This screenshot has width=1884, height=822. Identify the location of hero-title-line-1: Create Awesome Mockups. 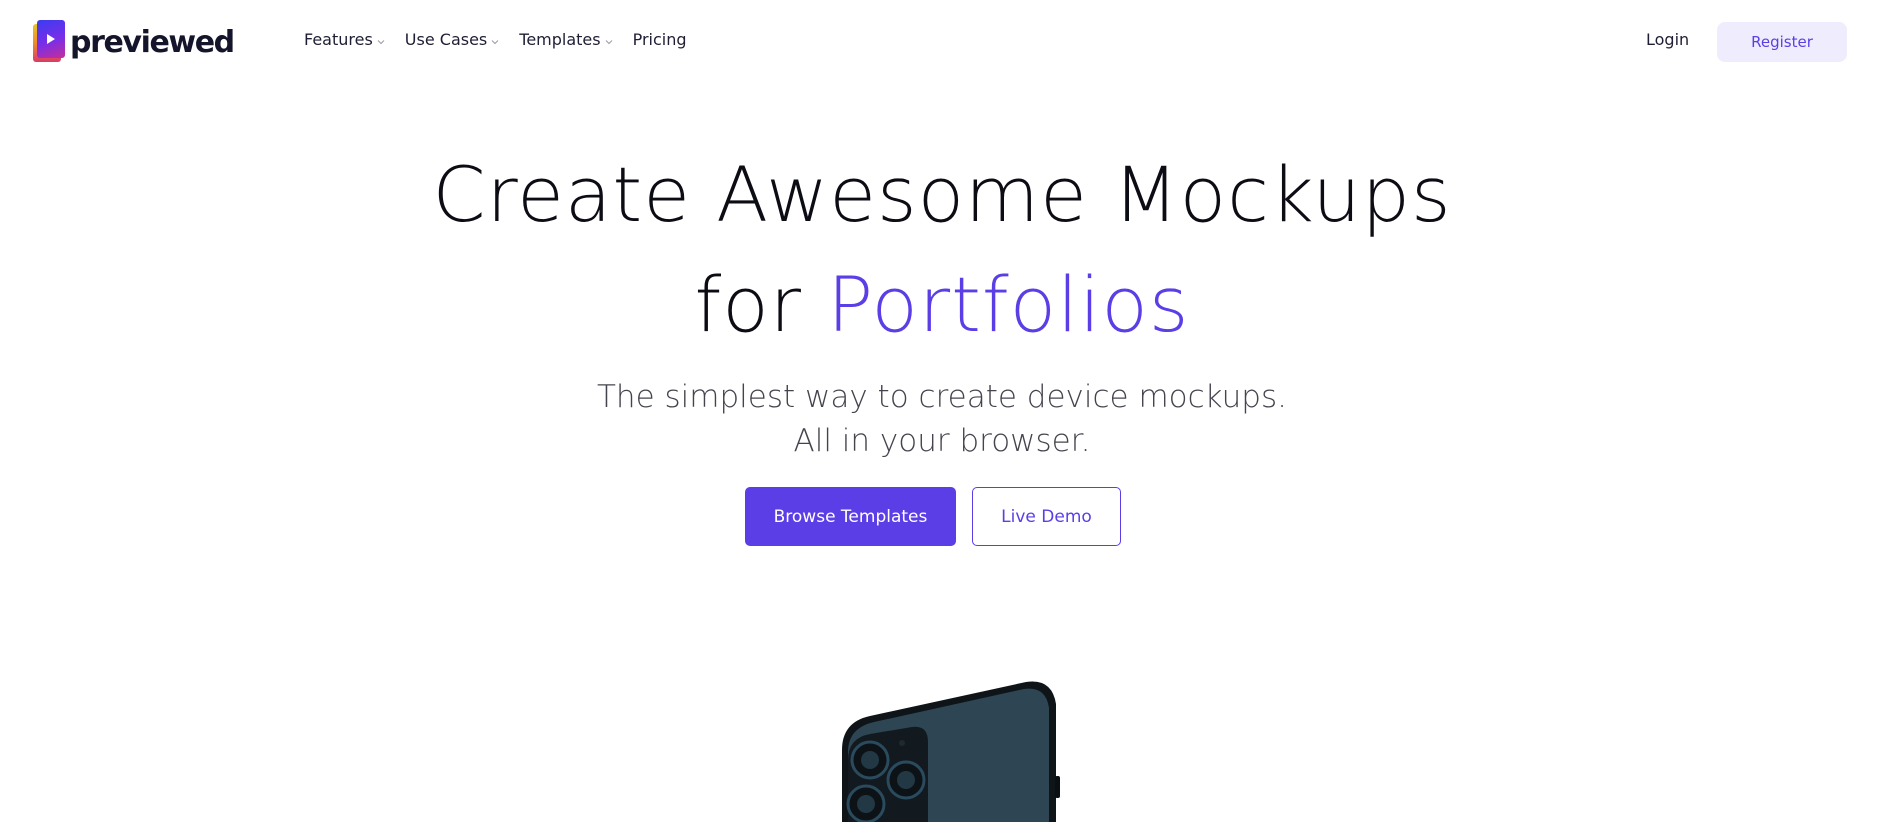
(942, 194).